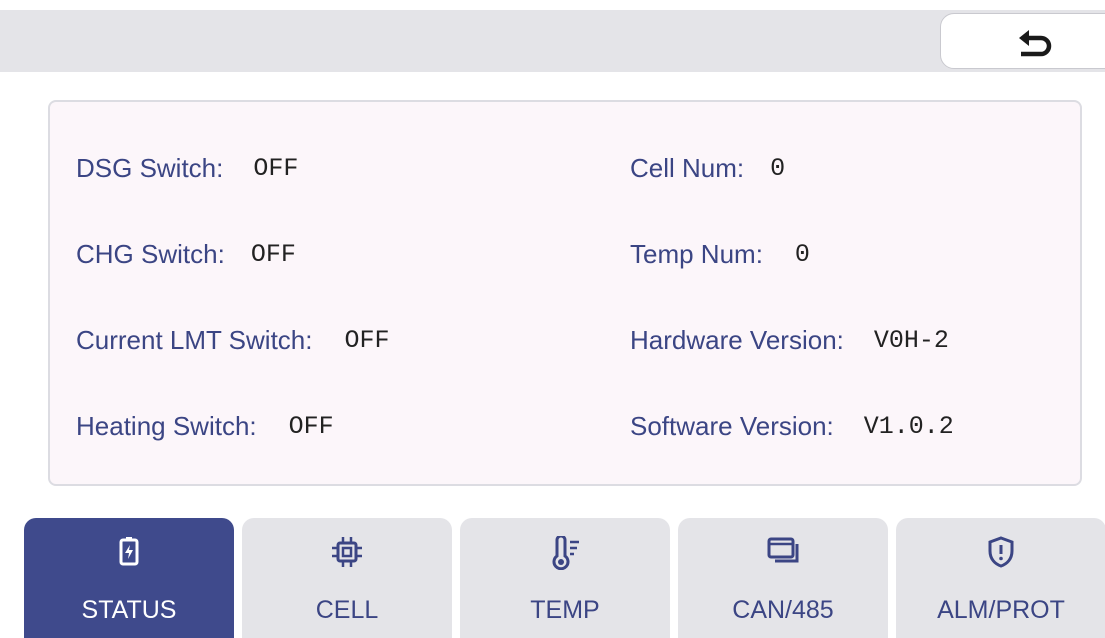  Describe the element at coordinates (194, 339) in the screenshot. I see `current-lmt-switch-label: Current LMT Switch:` at that location.